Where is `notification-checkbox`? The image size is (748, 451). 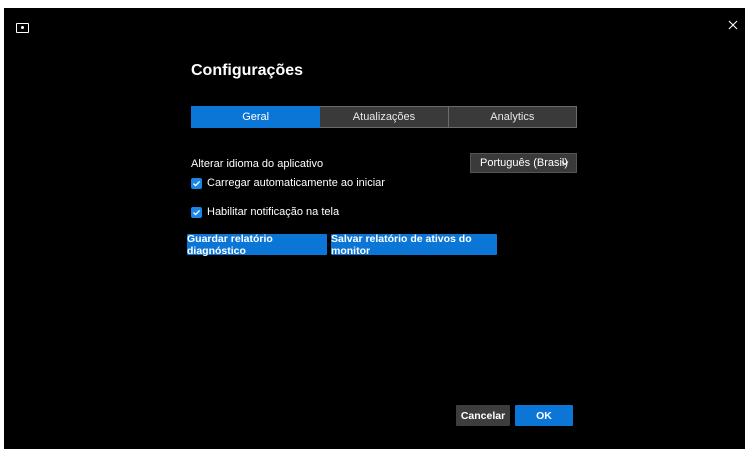
notification-checkbox is located at coordinates (196, 212).